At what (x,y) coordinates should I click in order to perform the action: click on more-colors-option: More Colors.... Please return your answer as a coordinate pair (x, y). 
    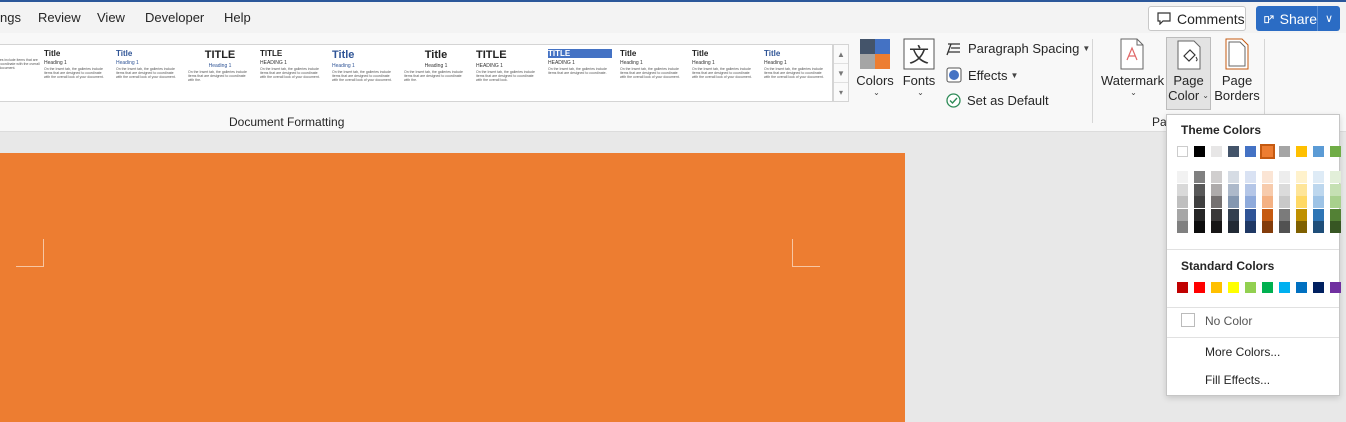
    Looking at the image, I should click on (1242, 352).